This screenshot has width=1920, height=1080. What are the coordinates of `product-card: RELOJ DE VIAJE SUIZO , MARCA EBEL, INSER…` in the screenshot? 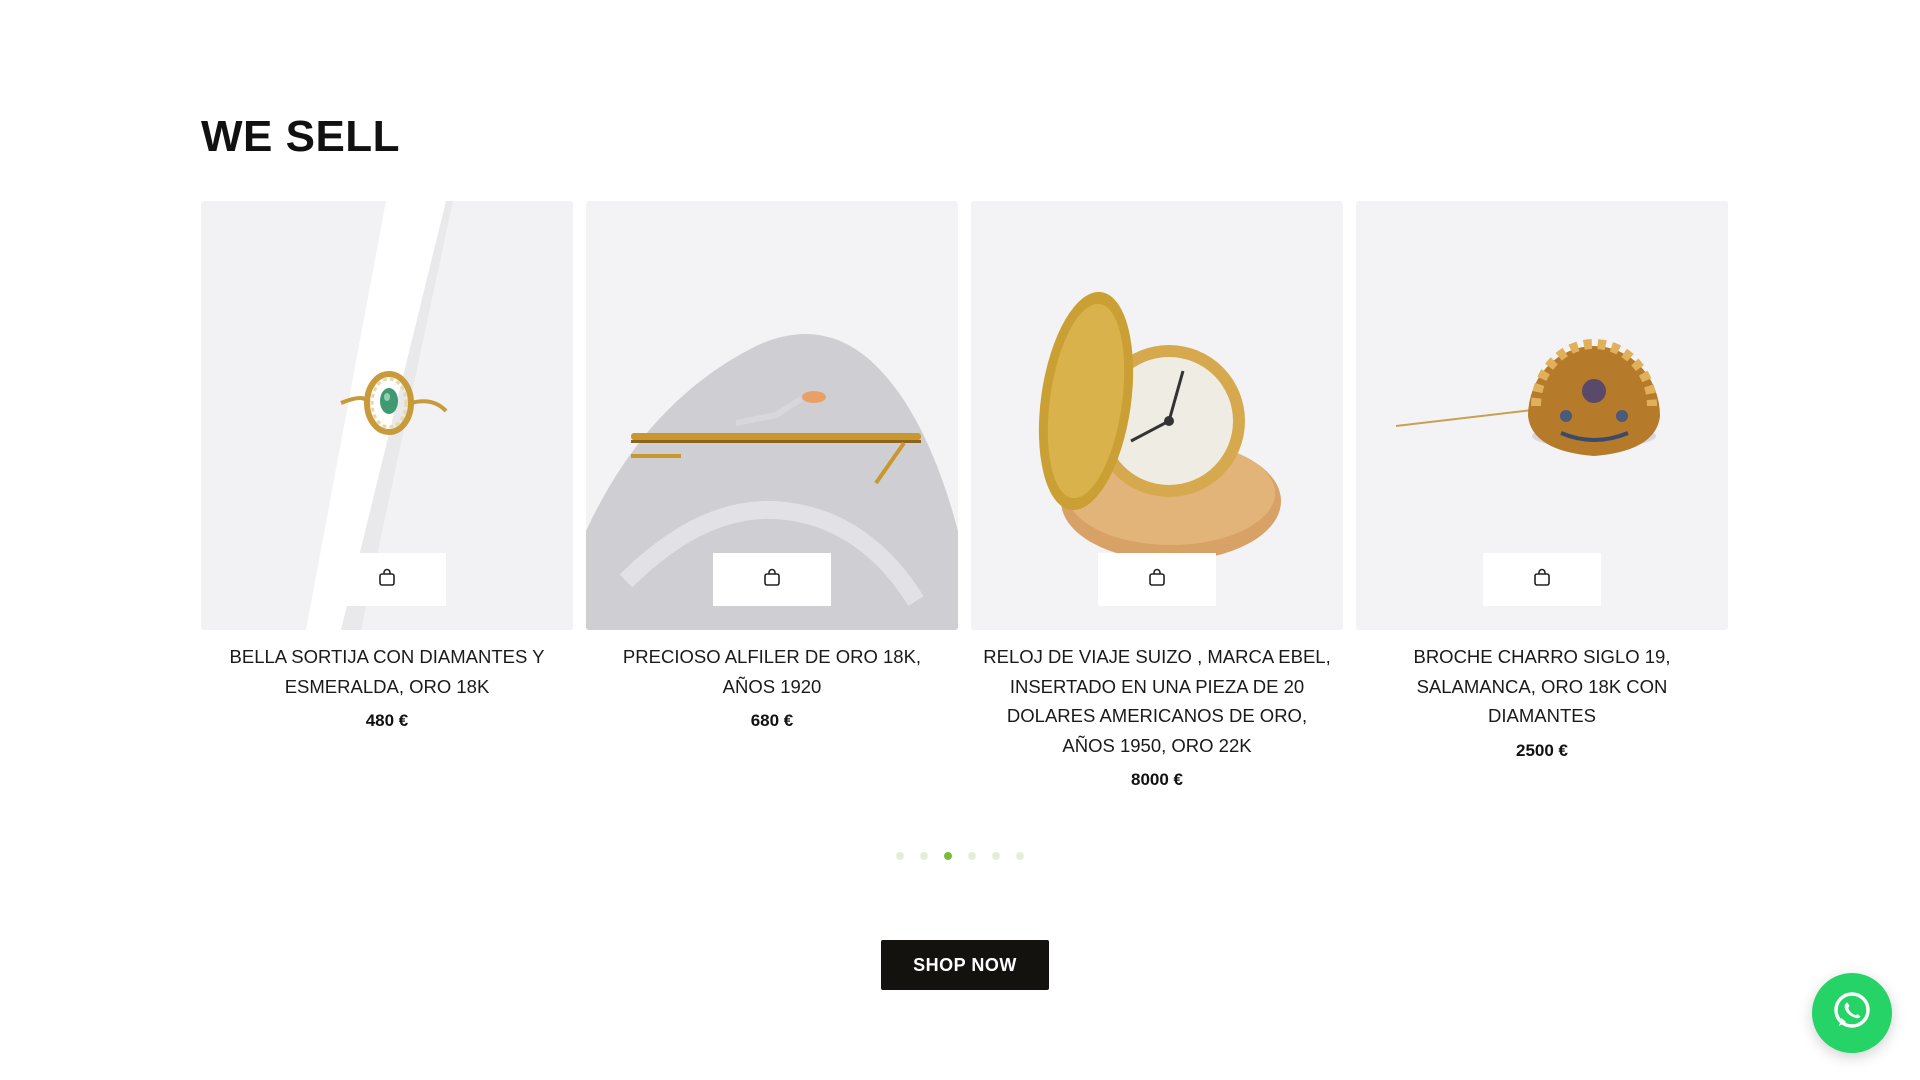 It's located at (1157, 495).